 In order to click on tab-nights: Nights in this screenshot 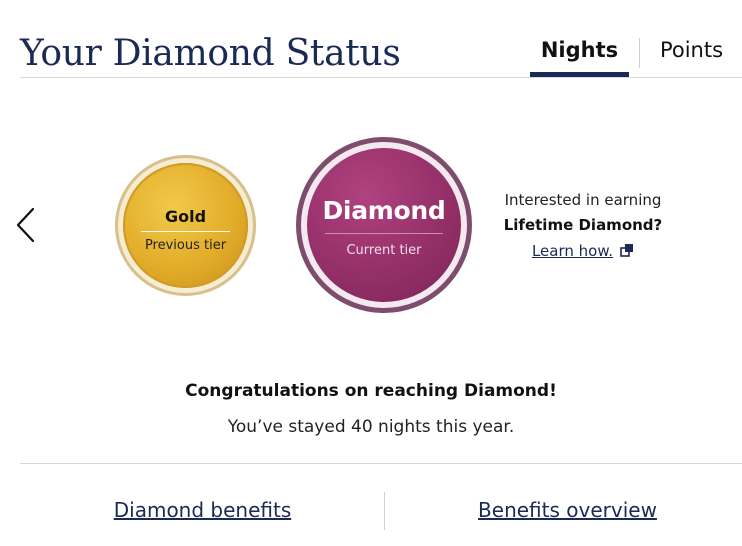, I will do `click(579, 53)`.